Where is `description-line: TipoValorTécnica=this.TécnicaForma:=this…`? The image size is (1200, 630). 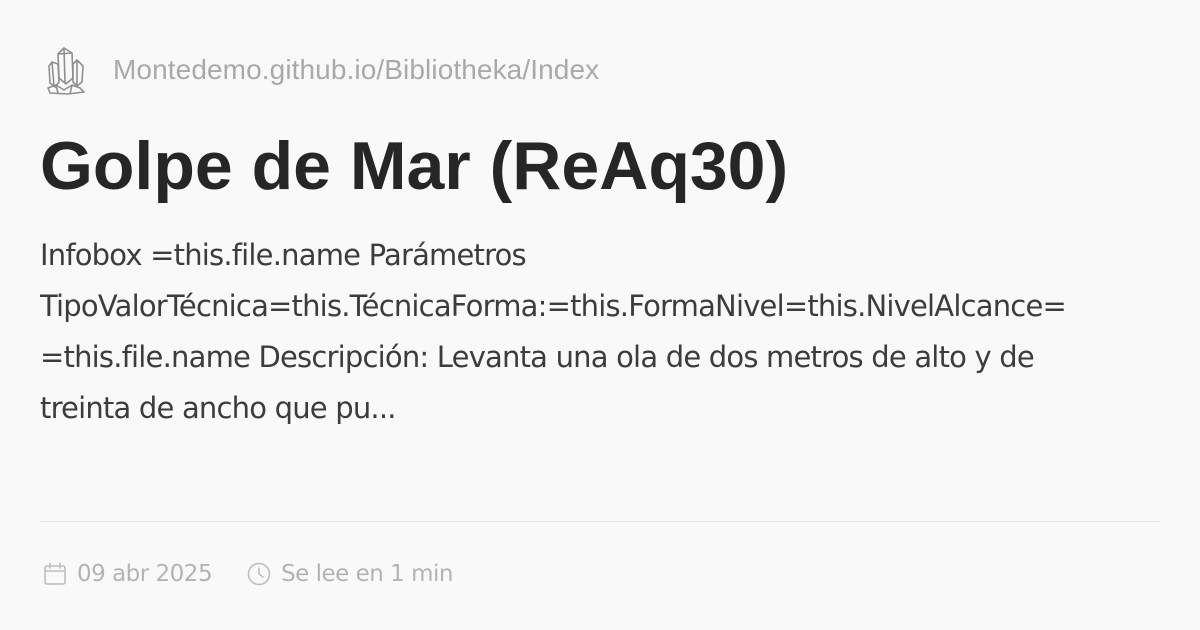 description-line: TipoValorTécnica=this.TécnicaForma:=this… is located at coordinates (553, 306).